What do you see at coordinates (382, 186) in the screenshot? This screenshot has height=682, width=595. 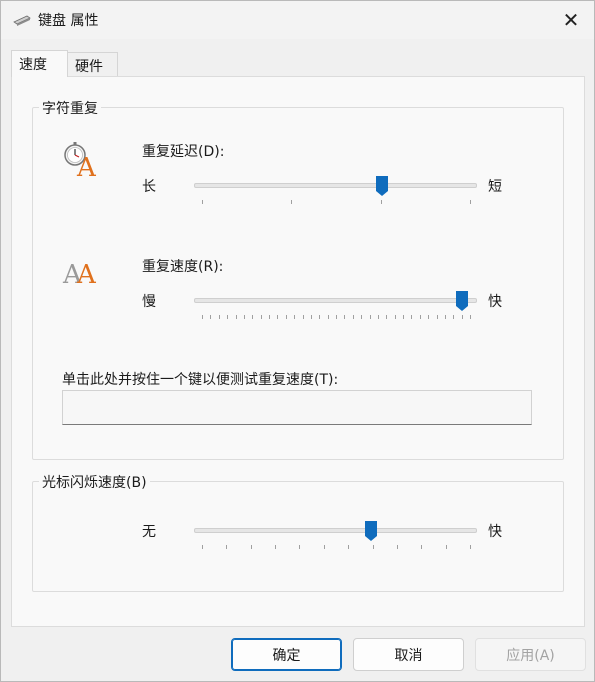 I see `repeat-delay-slider-thumb` at bounding box center [382, 186].